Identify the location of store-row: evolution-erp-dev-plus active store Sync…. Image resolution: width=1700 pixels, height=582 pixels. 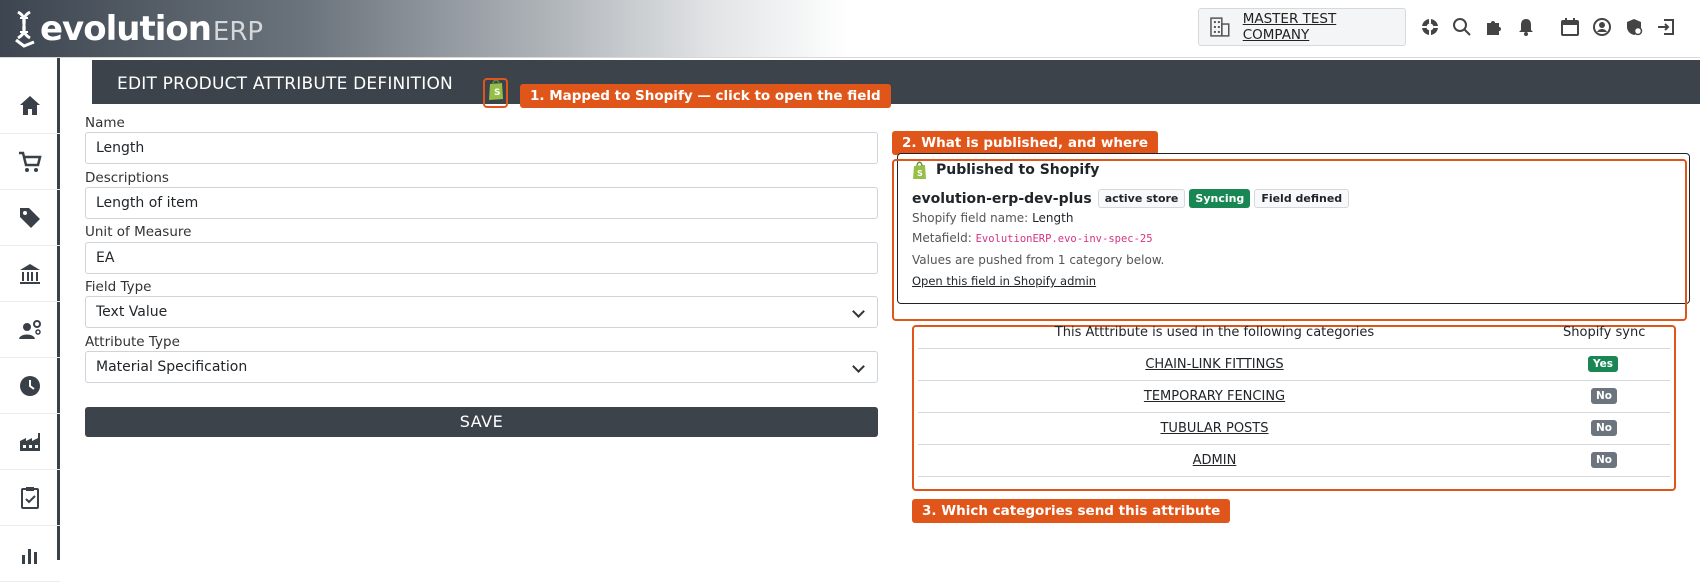
(1132, 198).